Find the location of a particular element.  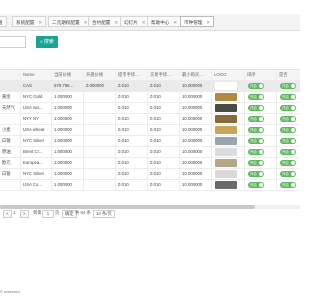

search-button: ⌕搜索 is located at coordinates (47, 42).